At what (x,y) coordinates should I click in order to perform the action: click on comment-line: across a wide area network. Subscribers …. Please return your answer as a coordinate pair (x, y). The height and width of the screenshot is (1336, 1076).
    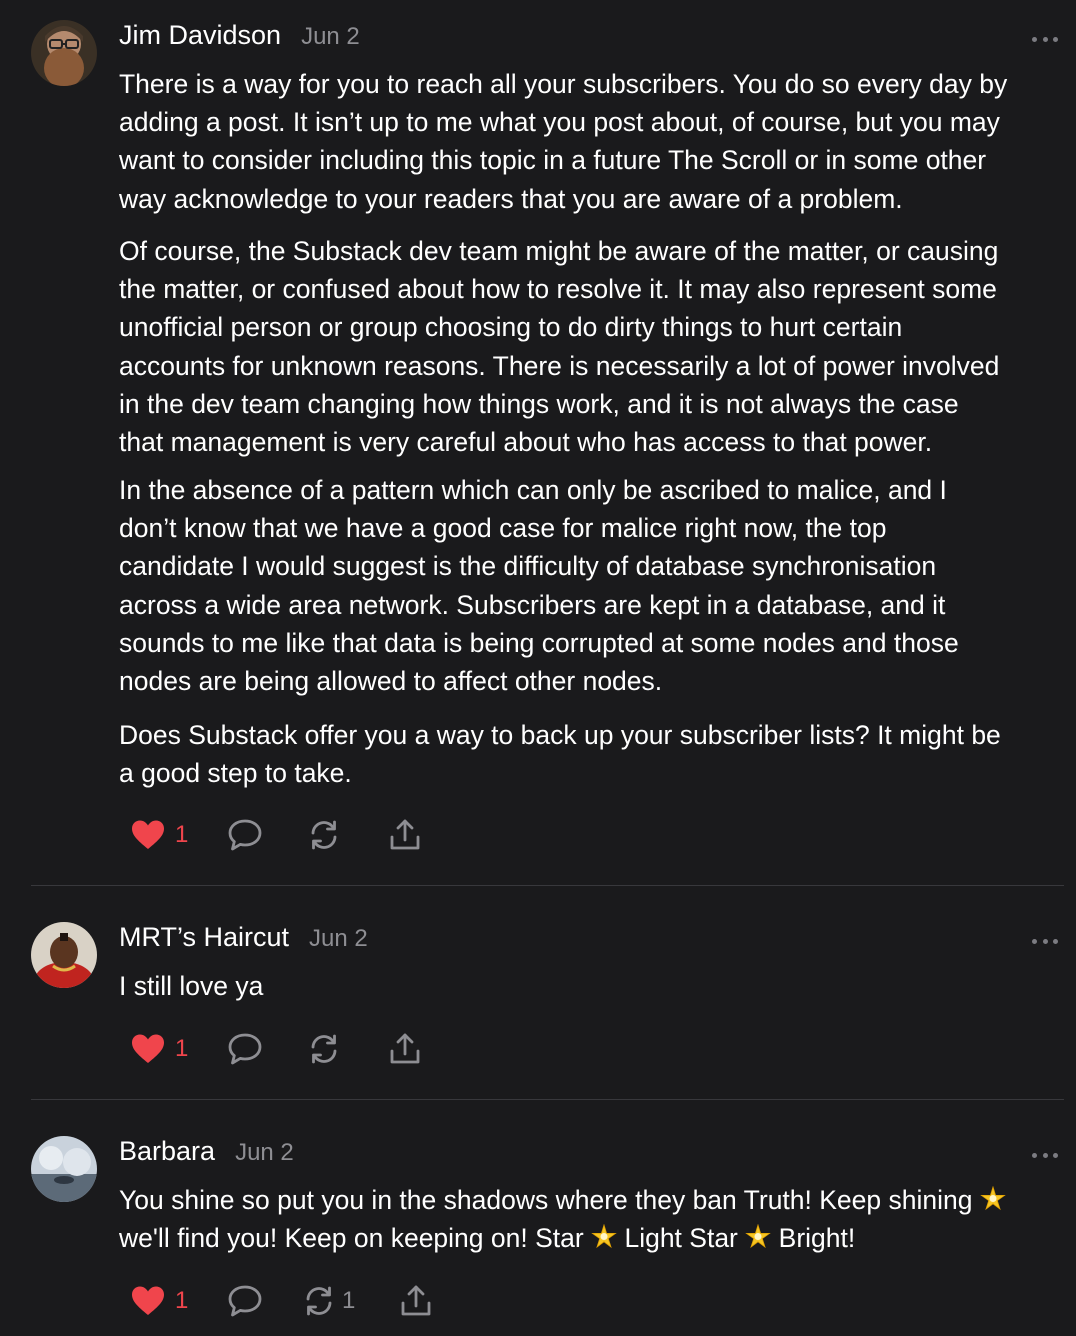
    Looking at the image, I should click on (532, 604).